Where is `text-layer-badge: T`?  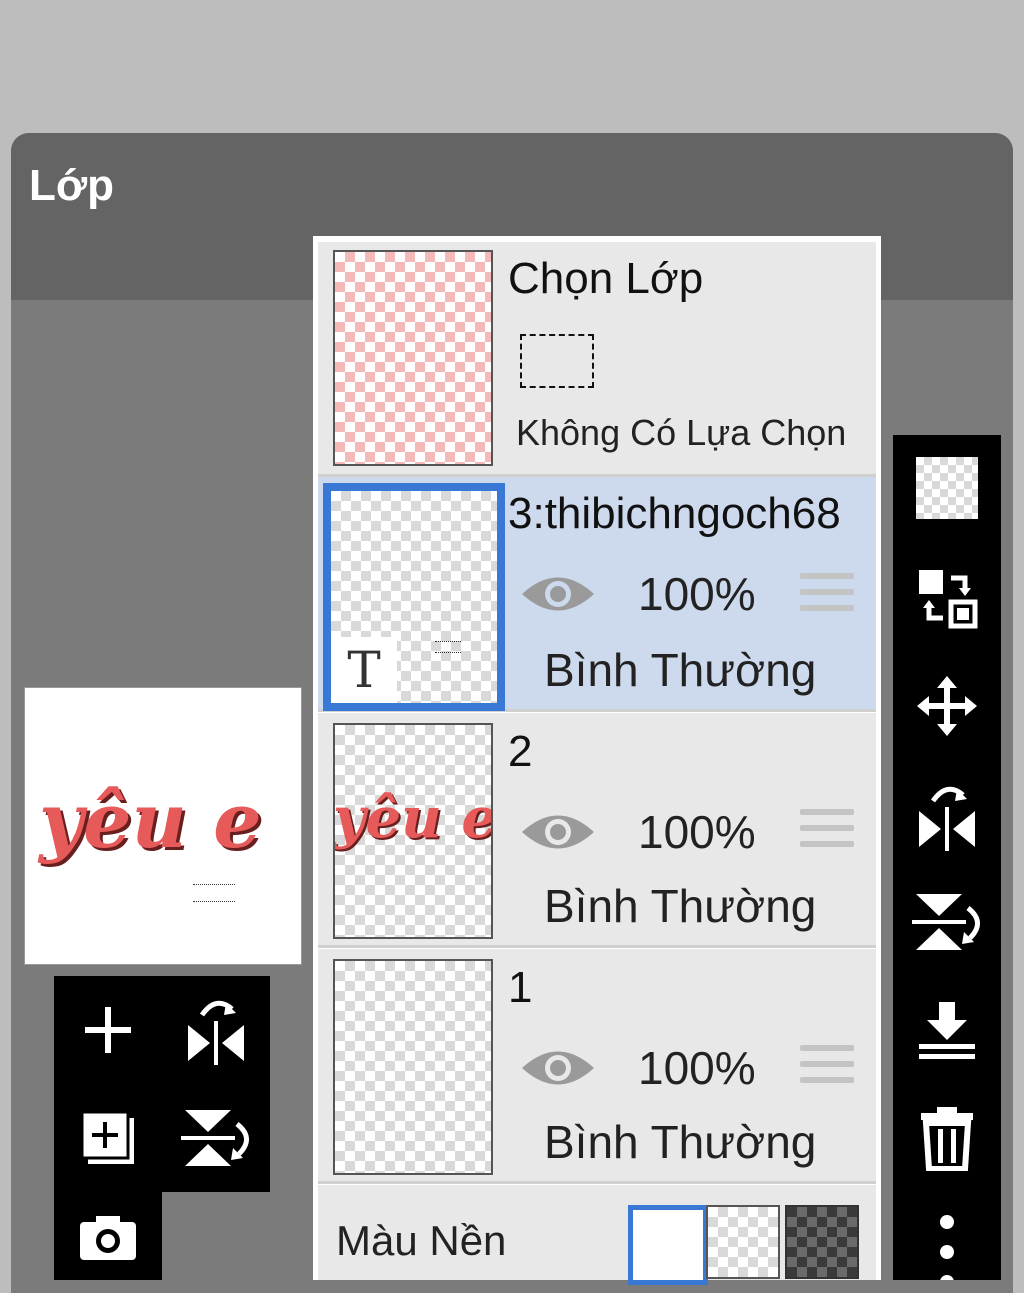
text-layer-badge: T is located at coordinates (364, 670).